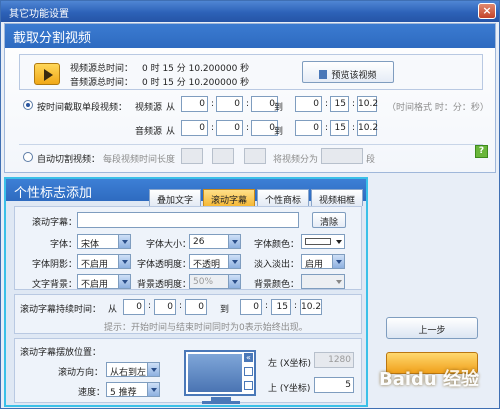 This screenshot has width=500, height=409. What do you see at coordinates (339, 128) in the screenshot?
I see `audio-to-minute: 15` at bounding box center [339, 128].